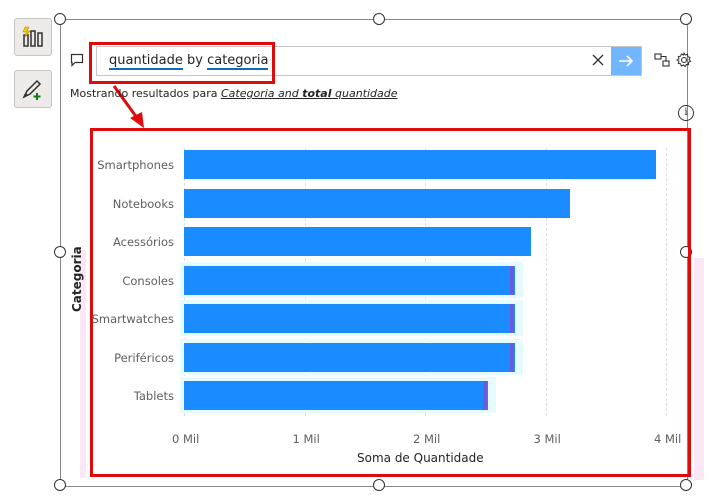 The height and width of the screenshot is (504, 728). Describe the element at coordinates (668, 439) in the screenshot. I see `x-tick-label: 4 Mil` at that location.